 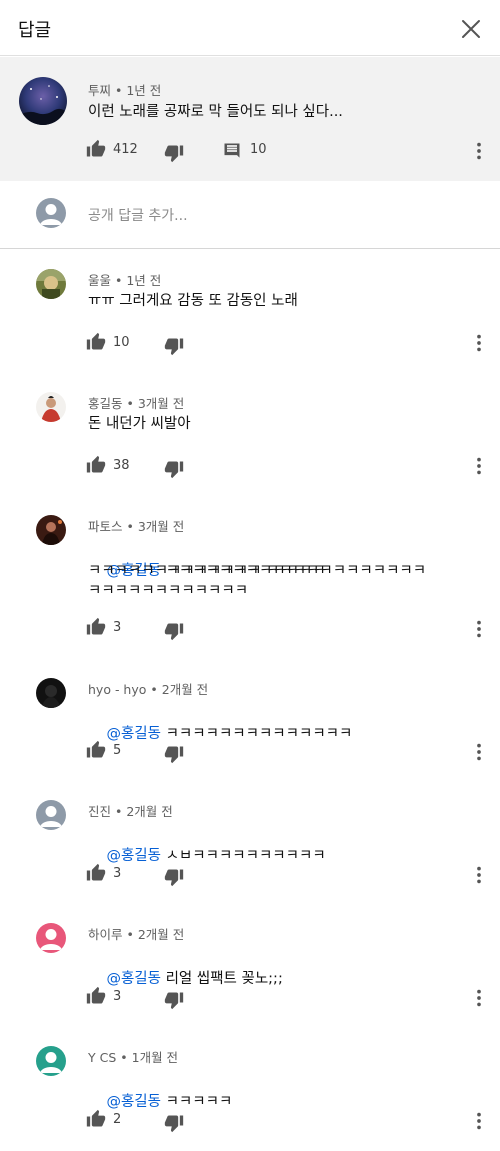 What do you see at coordinates (99, 811) in the screenshot?
I see `comment-author: 진진` at bounding box center [99, 811].